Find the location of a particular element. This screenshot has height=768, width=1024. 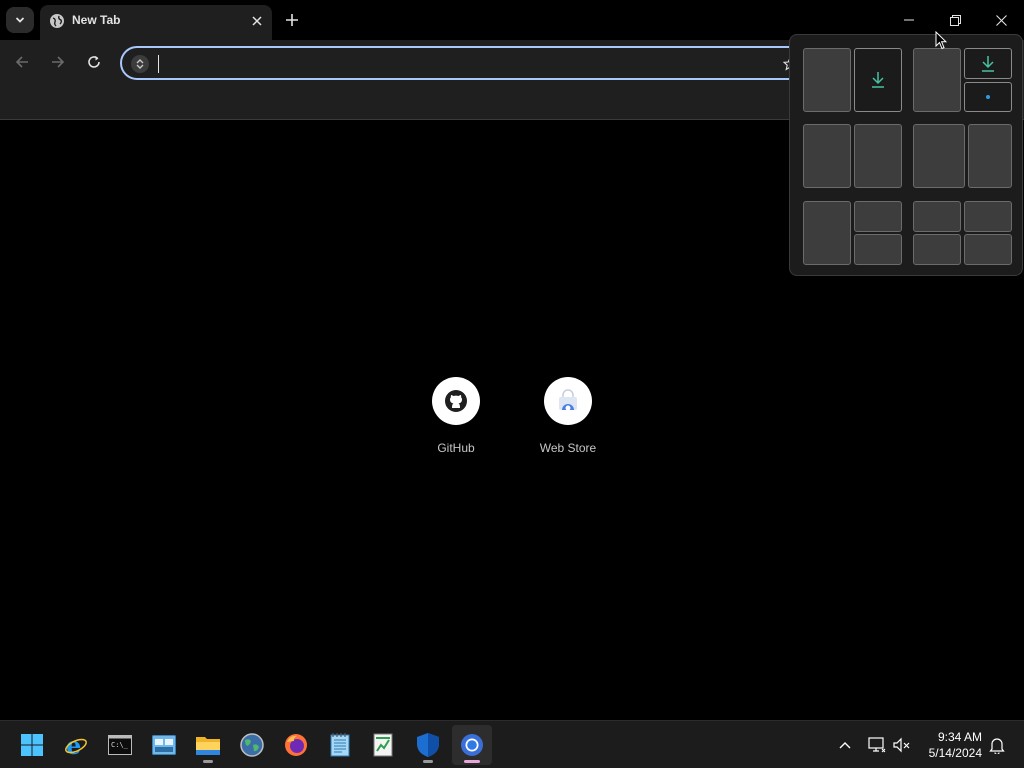

folder-icon is located at coordinates (208, 746).